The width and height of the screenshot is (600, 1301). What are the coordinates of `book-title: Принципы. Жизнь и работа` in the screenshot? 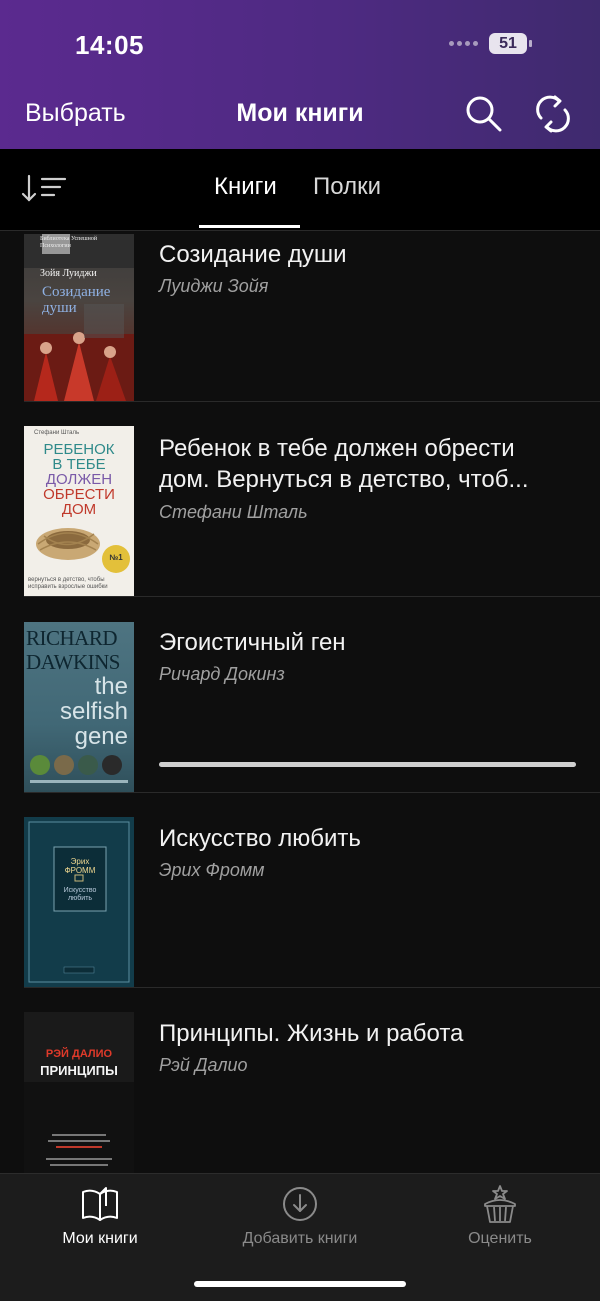 It's located at (311, 1033).